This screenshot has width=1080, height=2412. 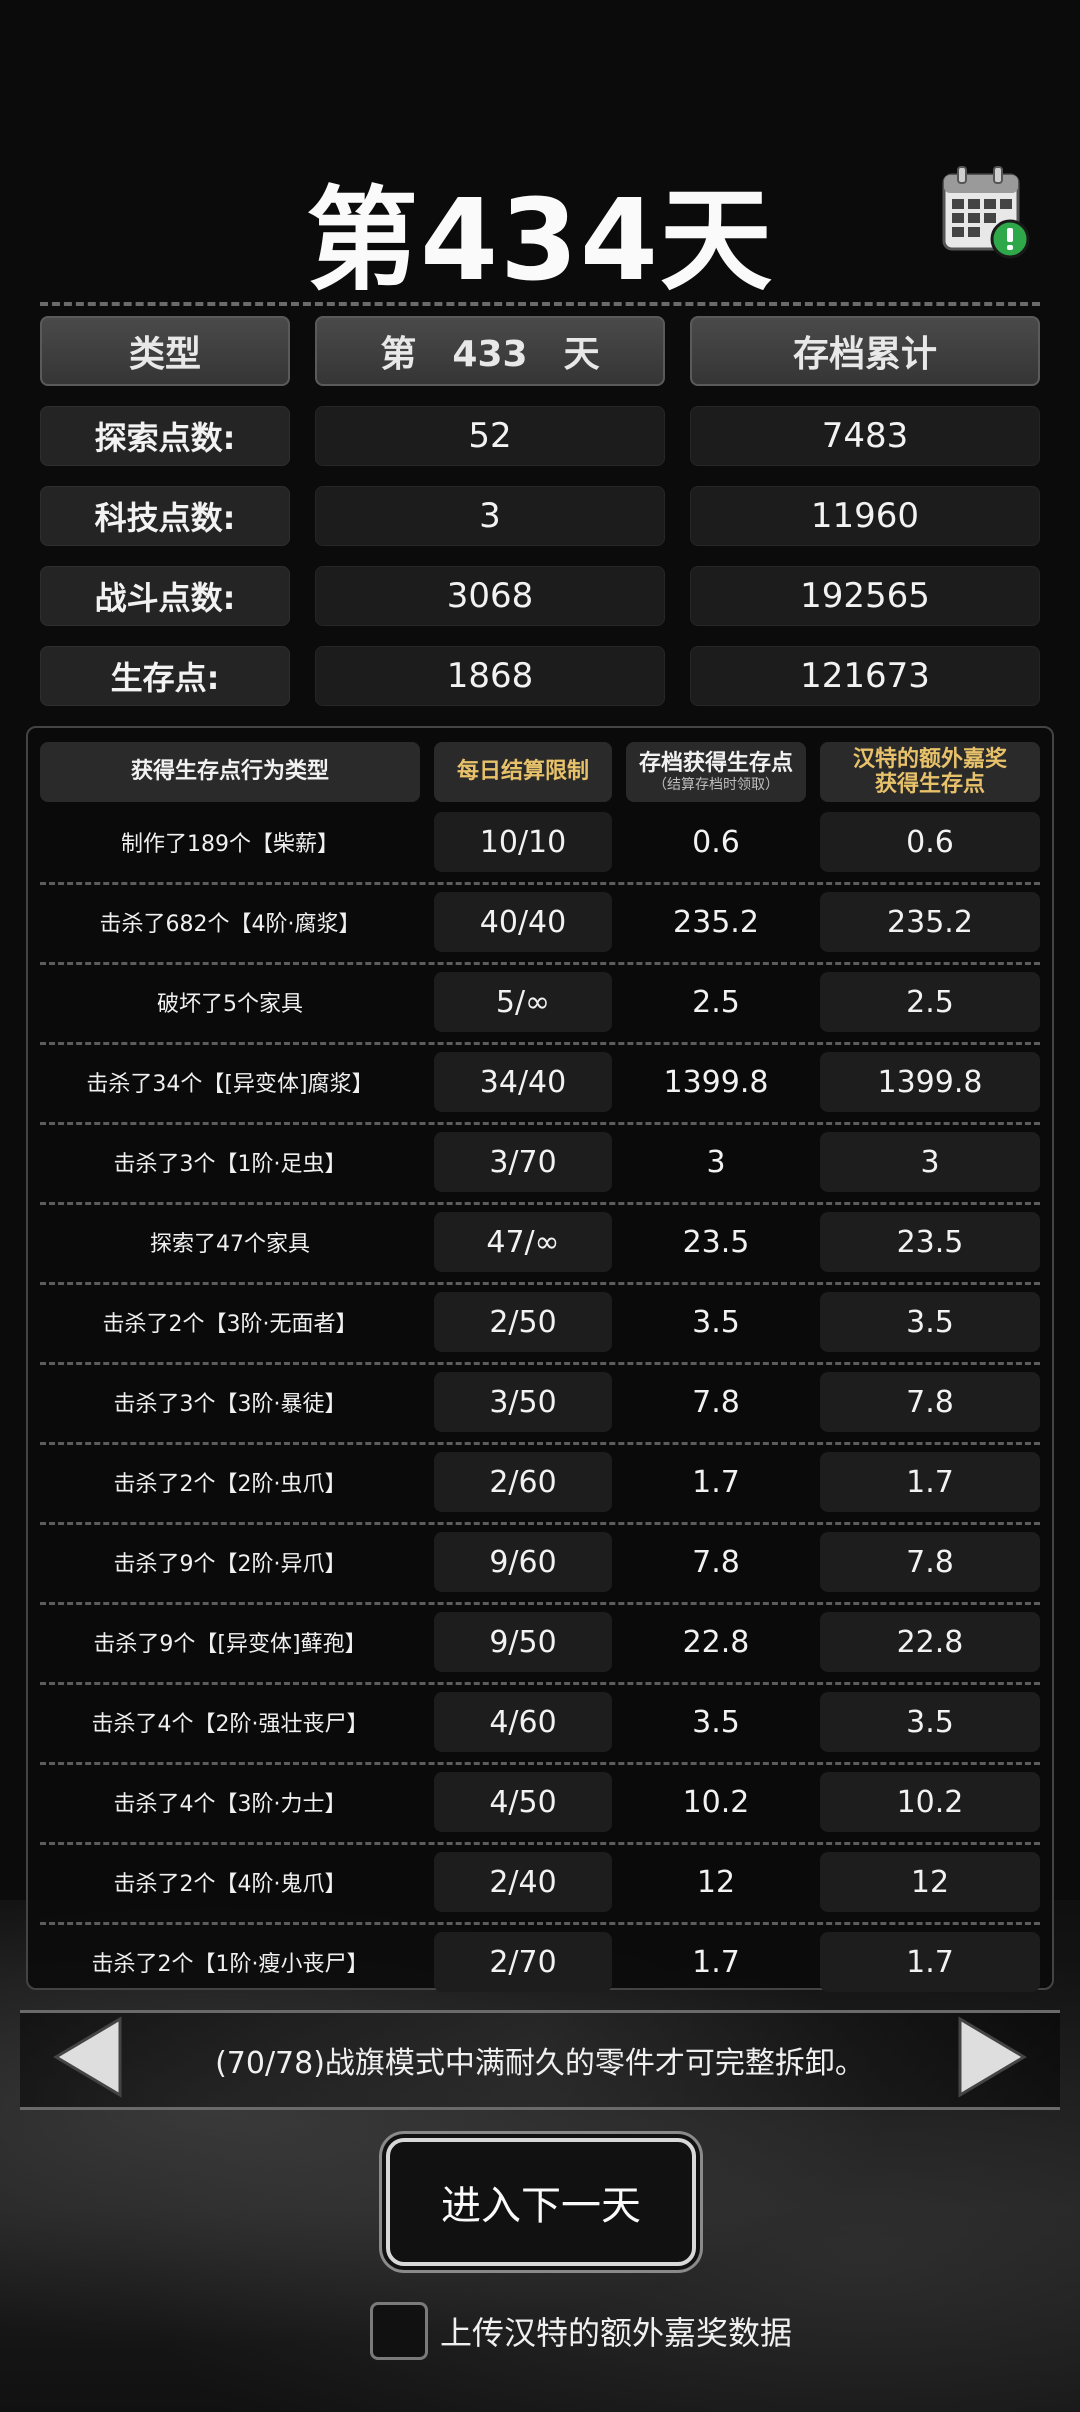 I want to click on summary-row-total-value: 11960, so click(x=865, y=516).